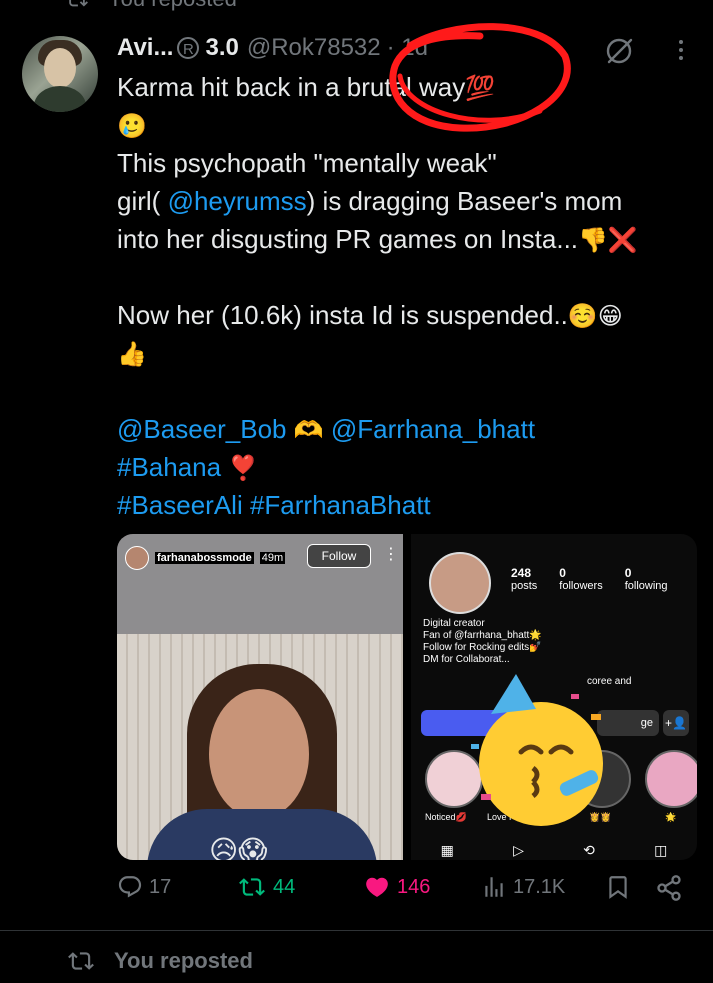 The height and width of the screenshot is (983, 713). Describe the element at coordinates (284, 886) in the screenshot. I see `repost-count: 44` at that location.